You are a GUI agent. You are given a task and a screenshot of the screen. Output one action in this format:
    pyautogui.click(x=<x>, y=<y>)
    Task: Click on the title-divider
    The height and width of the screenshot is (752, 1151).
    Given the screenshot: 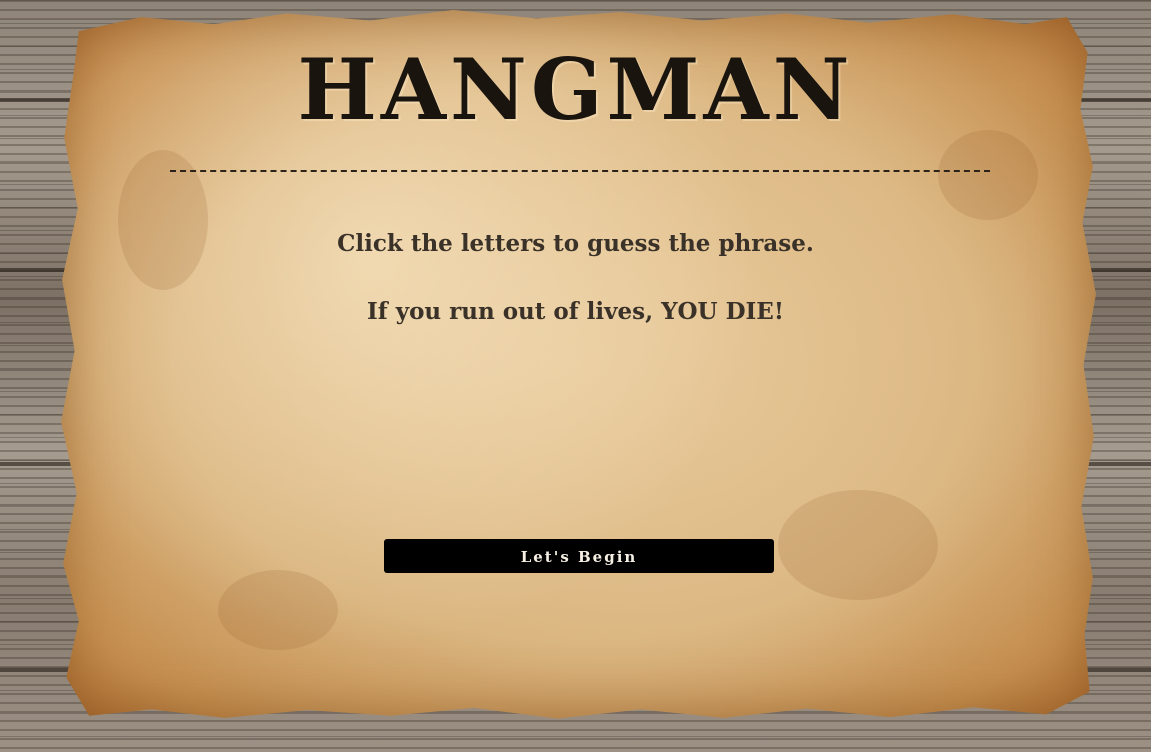 What is the action you would take?
    pyautogui.click(x=580, y=171)
    